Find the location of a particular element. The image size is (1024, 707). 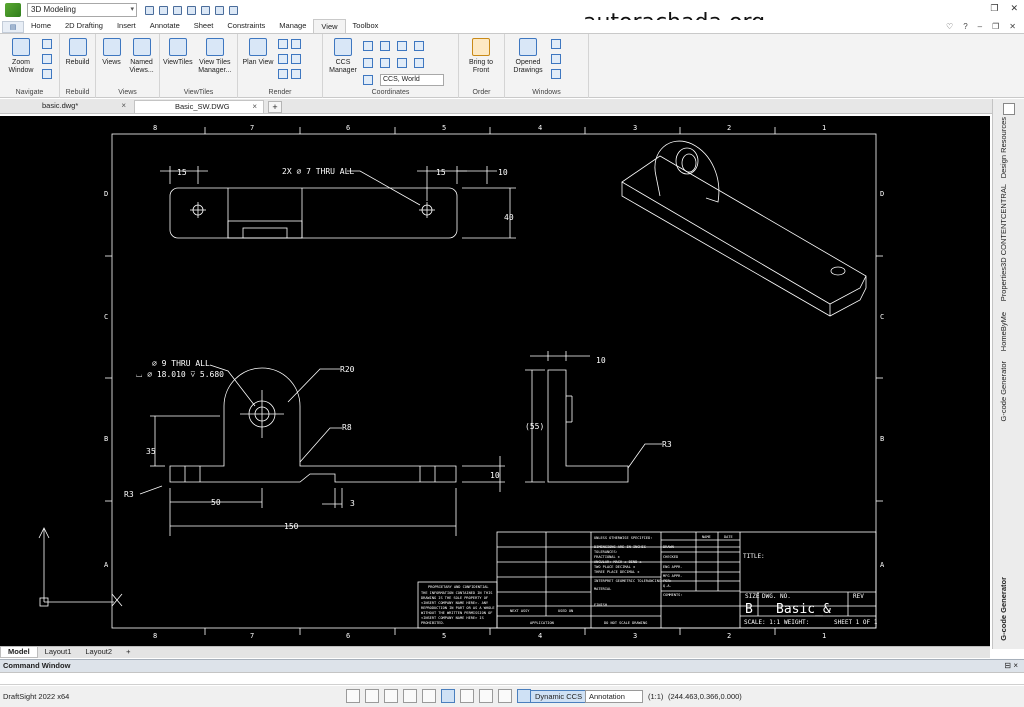

lights-icon is located at coordinates (296, 44).